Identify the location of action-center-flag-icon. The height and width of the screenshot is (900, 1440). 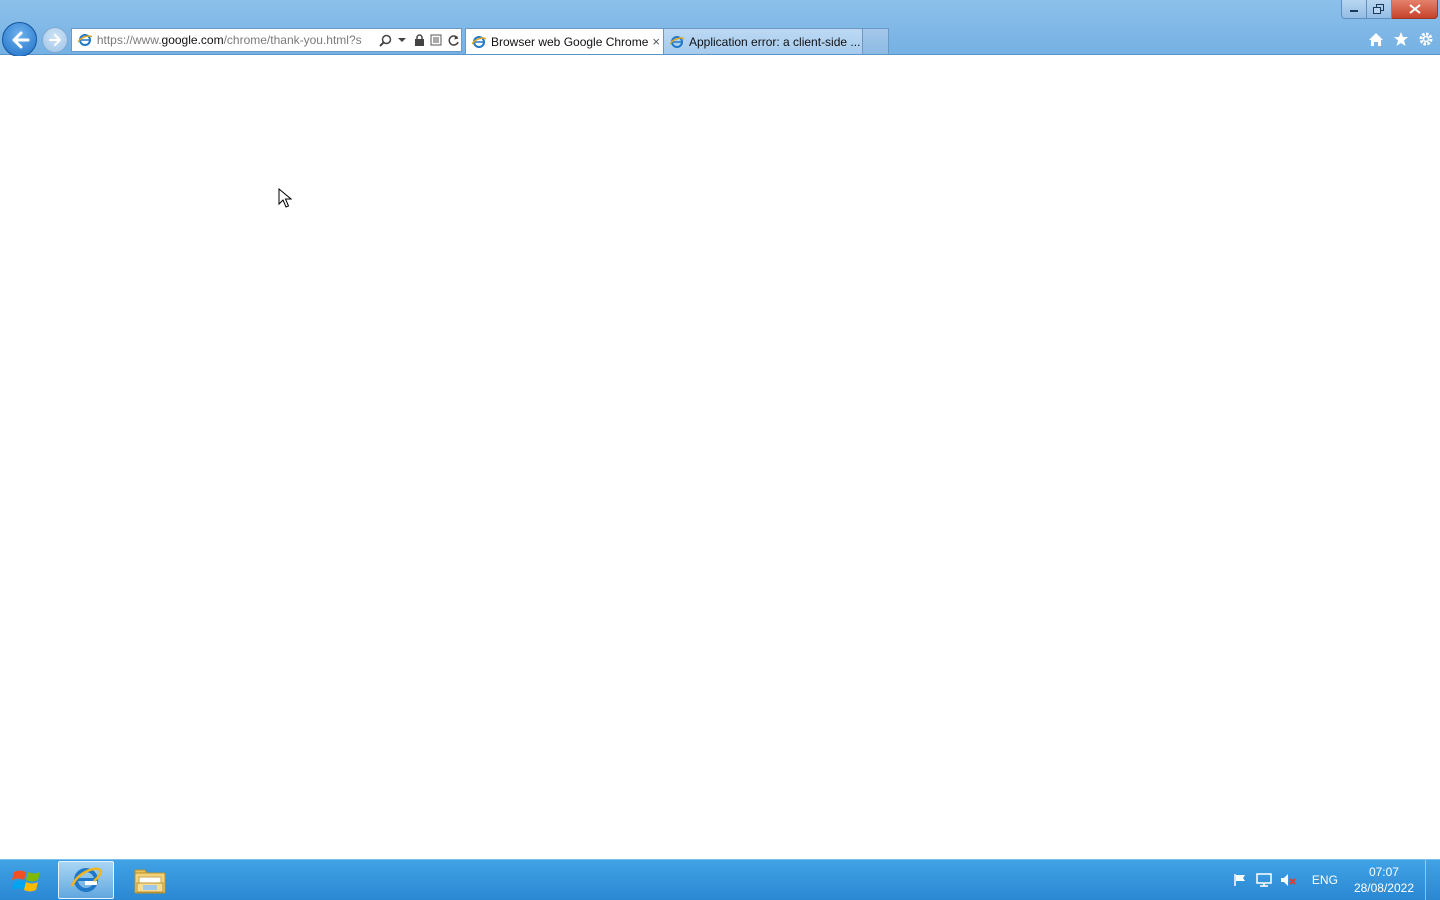
(1240, 880).